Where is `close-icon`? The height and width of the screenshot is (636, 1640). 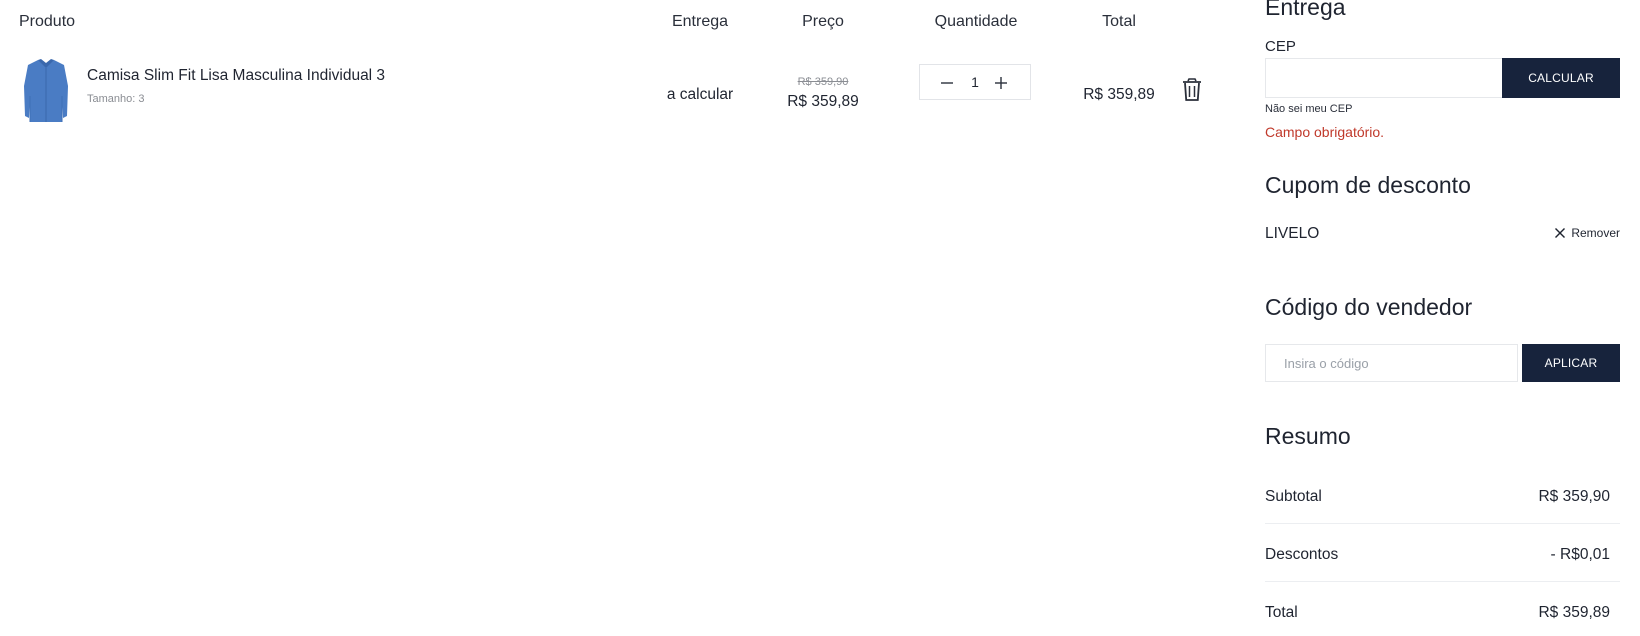 close-icon is located at coordinates (1560, 233).